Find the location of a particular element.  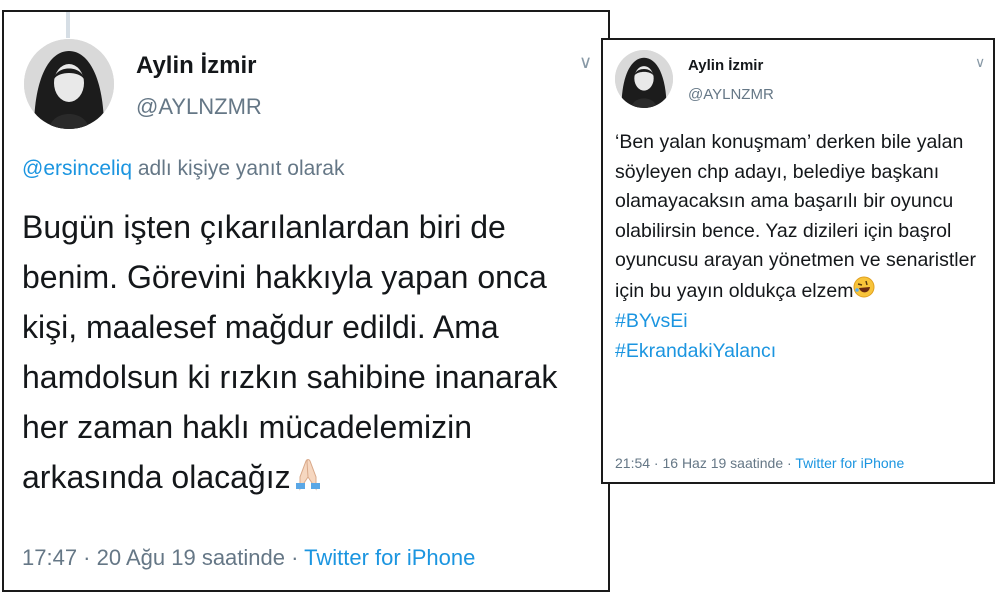

reply-context: @ersinceliq adlı kişiye yanıt olarak is located at coordinates (183, 169).